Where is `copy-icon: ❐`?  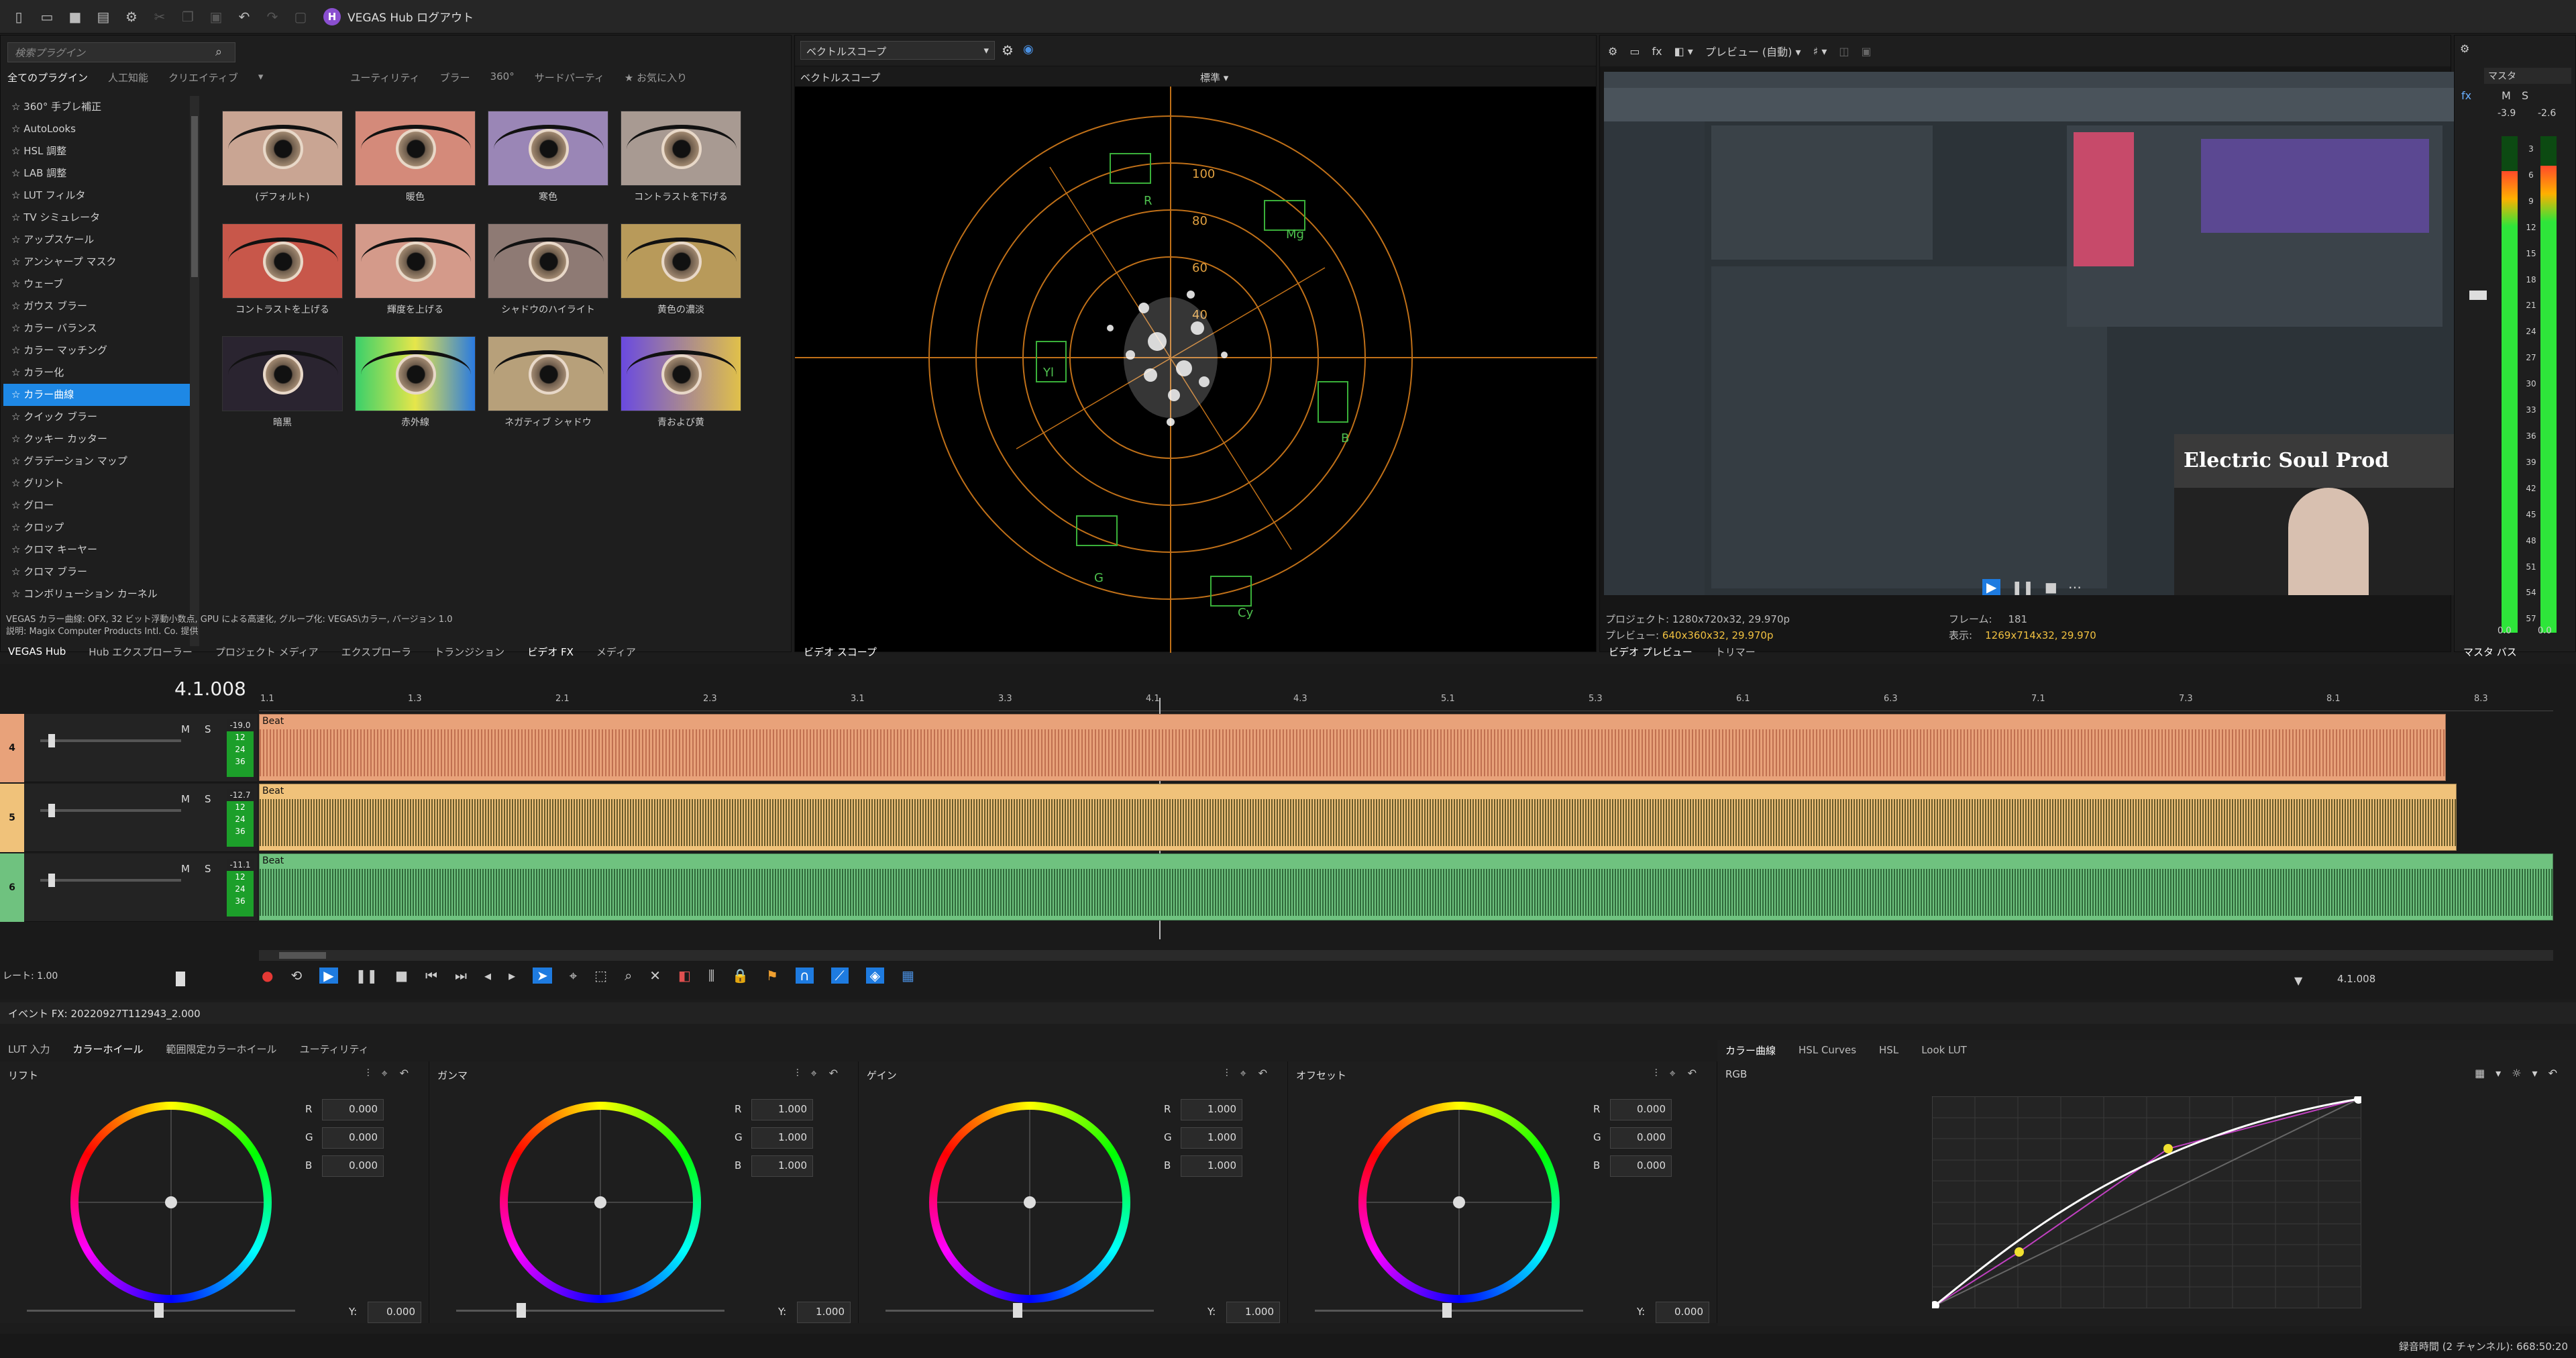
copy-icon: ❐ is located at coordinates (187, 16).